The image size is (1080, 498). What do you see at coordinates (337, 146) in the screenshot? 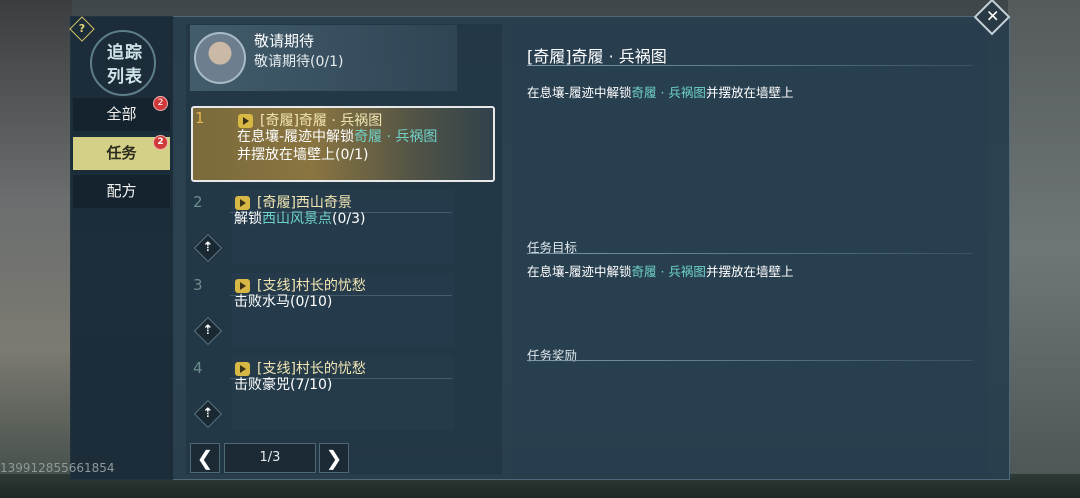
I see `task-description: 在息壤-履迹中解锁奇履 · 兵祸图 并摆放在墙壁上(0/1)` at bounding box center [337, 146].